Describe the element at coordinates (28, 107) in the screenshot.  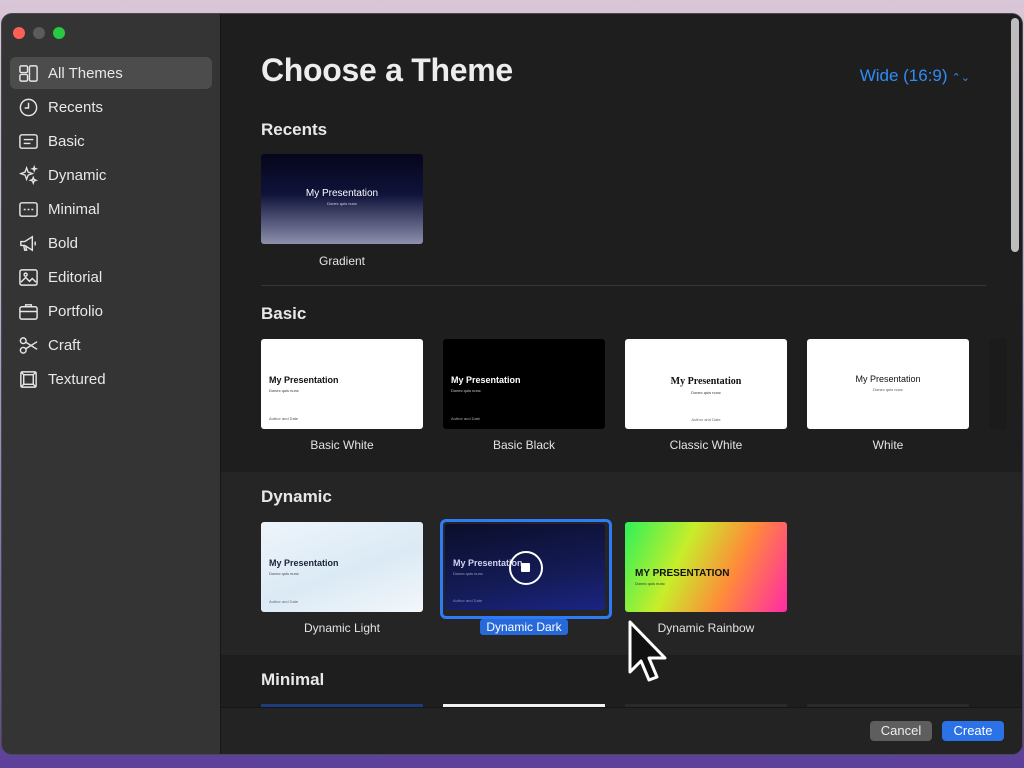
I see `clock-icon` at that location.